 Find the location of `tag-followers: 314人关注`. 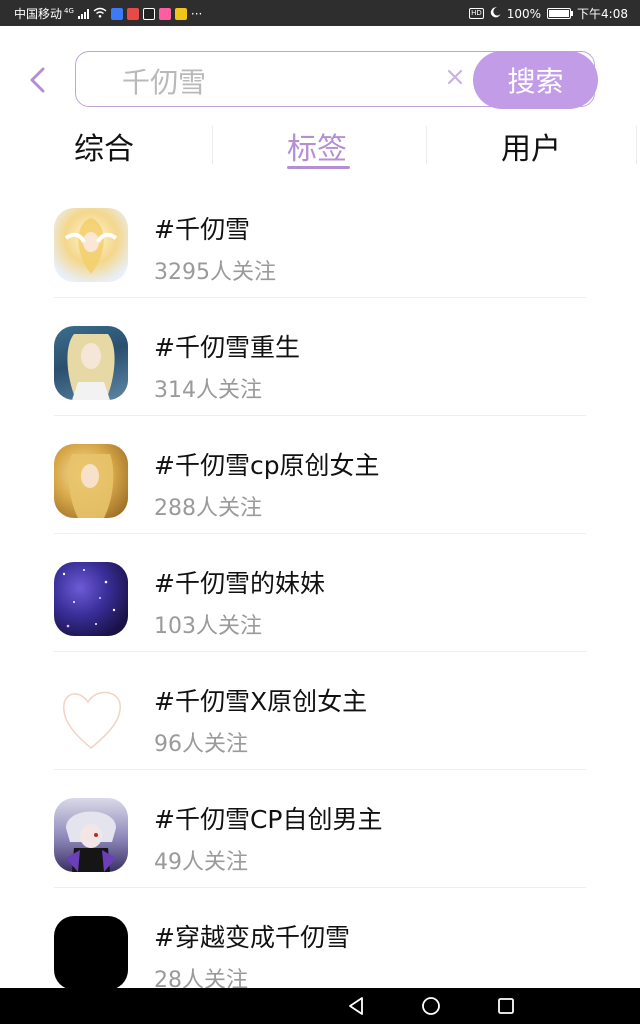

tag-followers: 314人关注 is located at coordinates (208, 390).